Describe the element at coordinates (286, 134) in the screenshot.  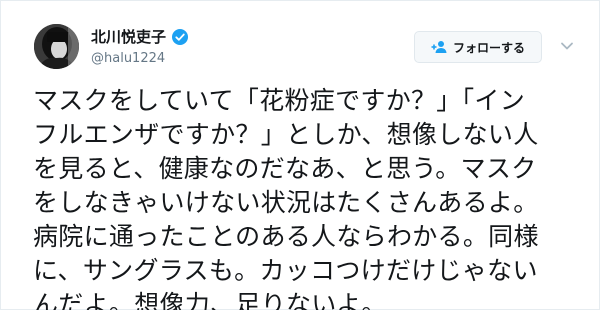
I see `tweet-line: フルエンザですか？」としか、想像しない人` at that location.